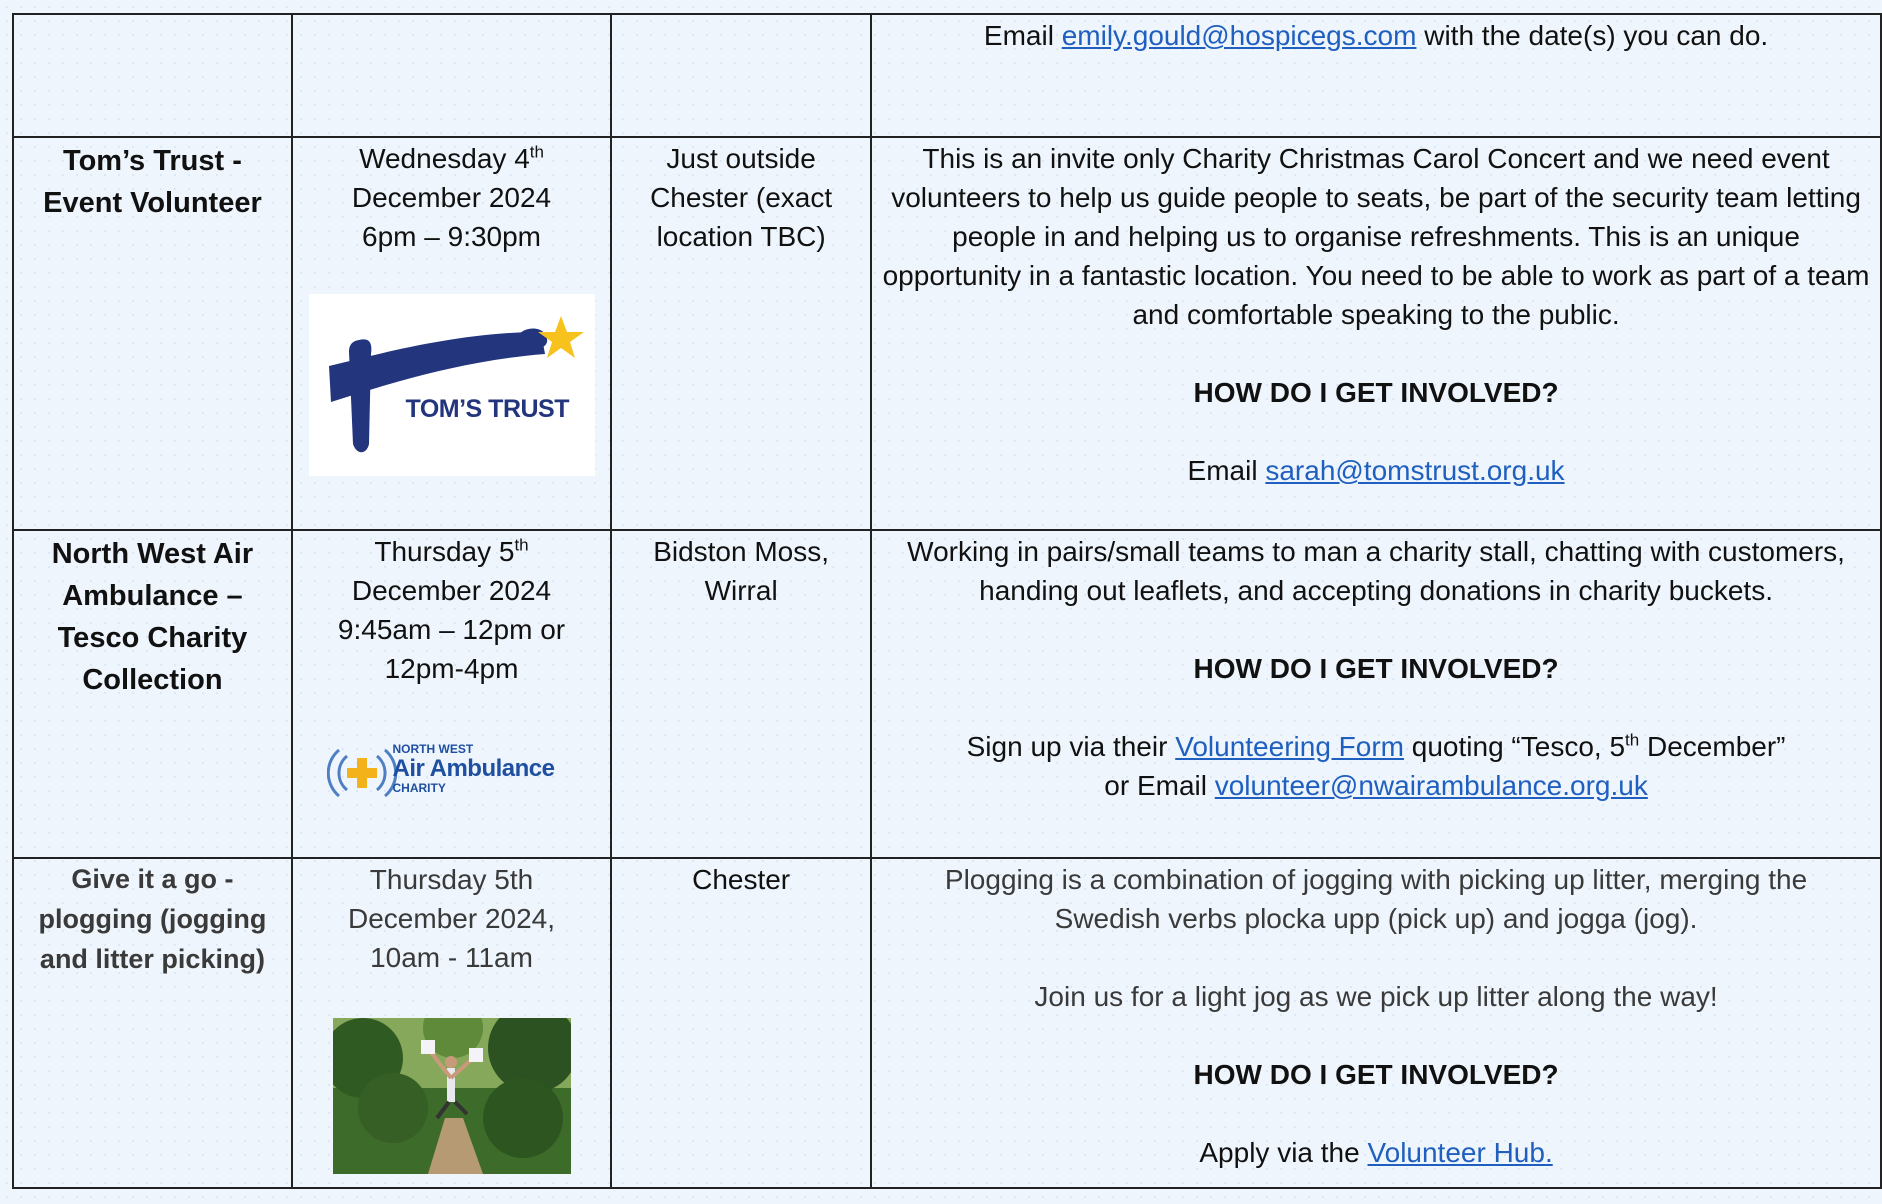 This screenshot has width=1882, height=1204. I want to click on date-cell: Thursday 5th December 2024, 10am - 11am, so click(451, 1023).